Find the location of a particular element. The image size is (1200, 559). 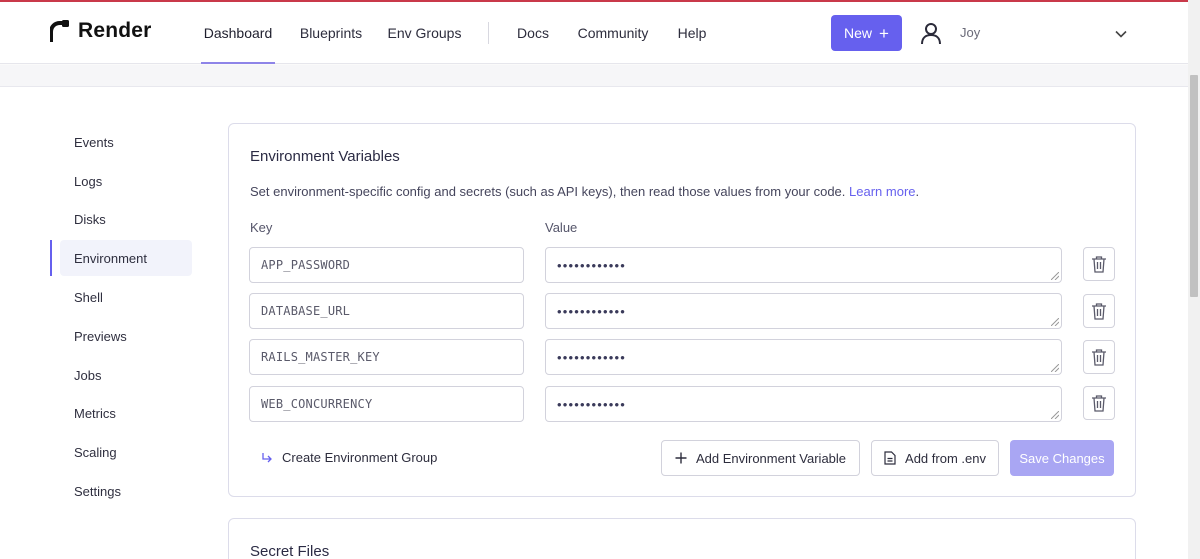

secret-files-card: Secret Files is located at coordinates (682, 538).